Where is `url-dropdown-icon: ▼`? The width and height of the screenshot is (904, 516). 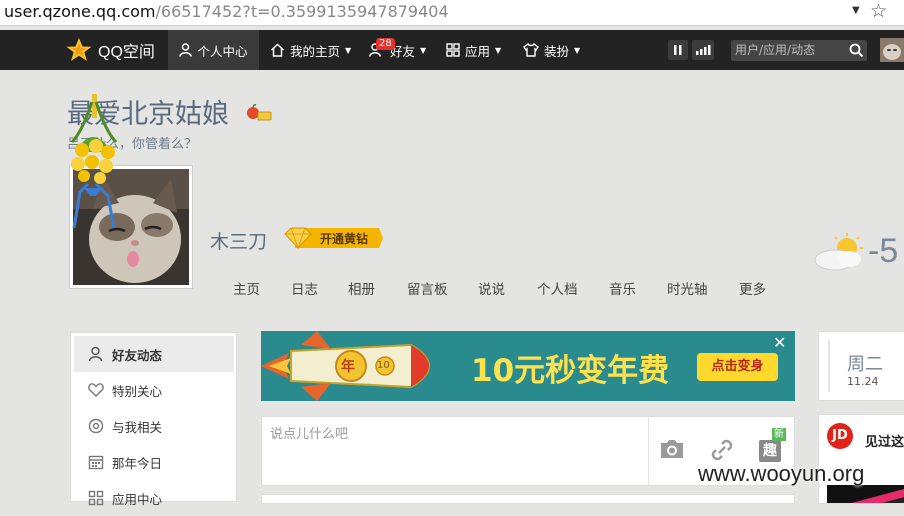
url-dropdown-icon: ▼ is located at coordinates (856, 10).